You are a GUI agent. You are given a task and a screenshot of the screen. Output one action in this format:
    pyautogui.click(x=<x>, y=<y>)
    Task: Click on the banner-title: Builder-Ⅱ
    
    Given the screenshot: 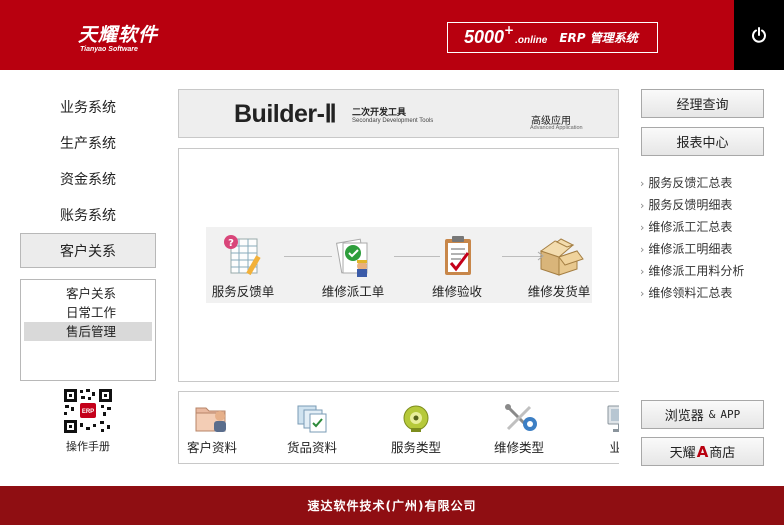 What is the action you would take?
    pyautogui.click(x=285, y=114)
    